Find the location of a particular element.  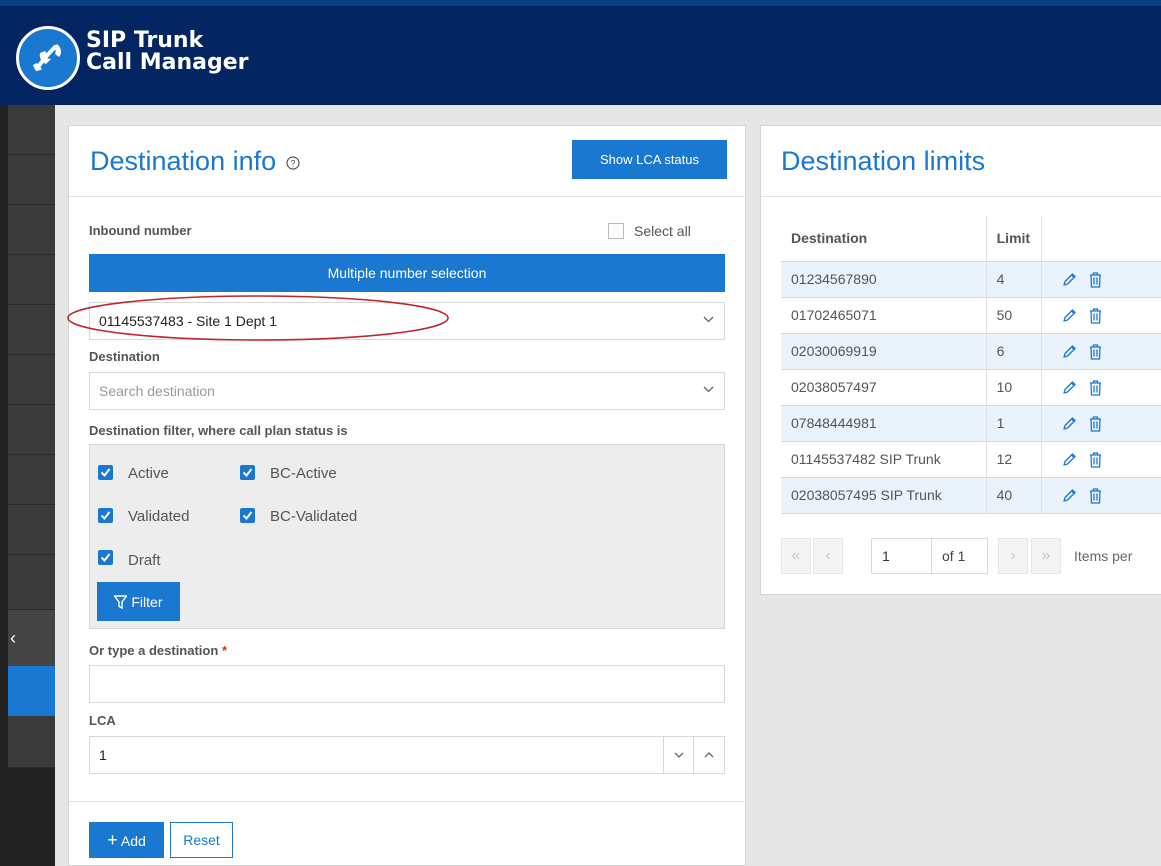

validated-checkbox is located at coordinates (105, 515).